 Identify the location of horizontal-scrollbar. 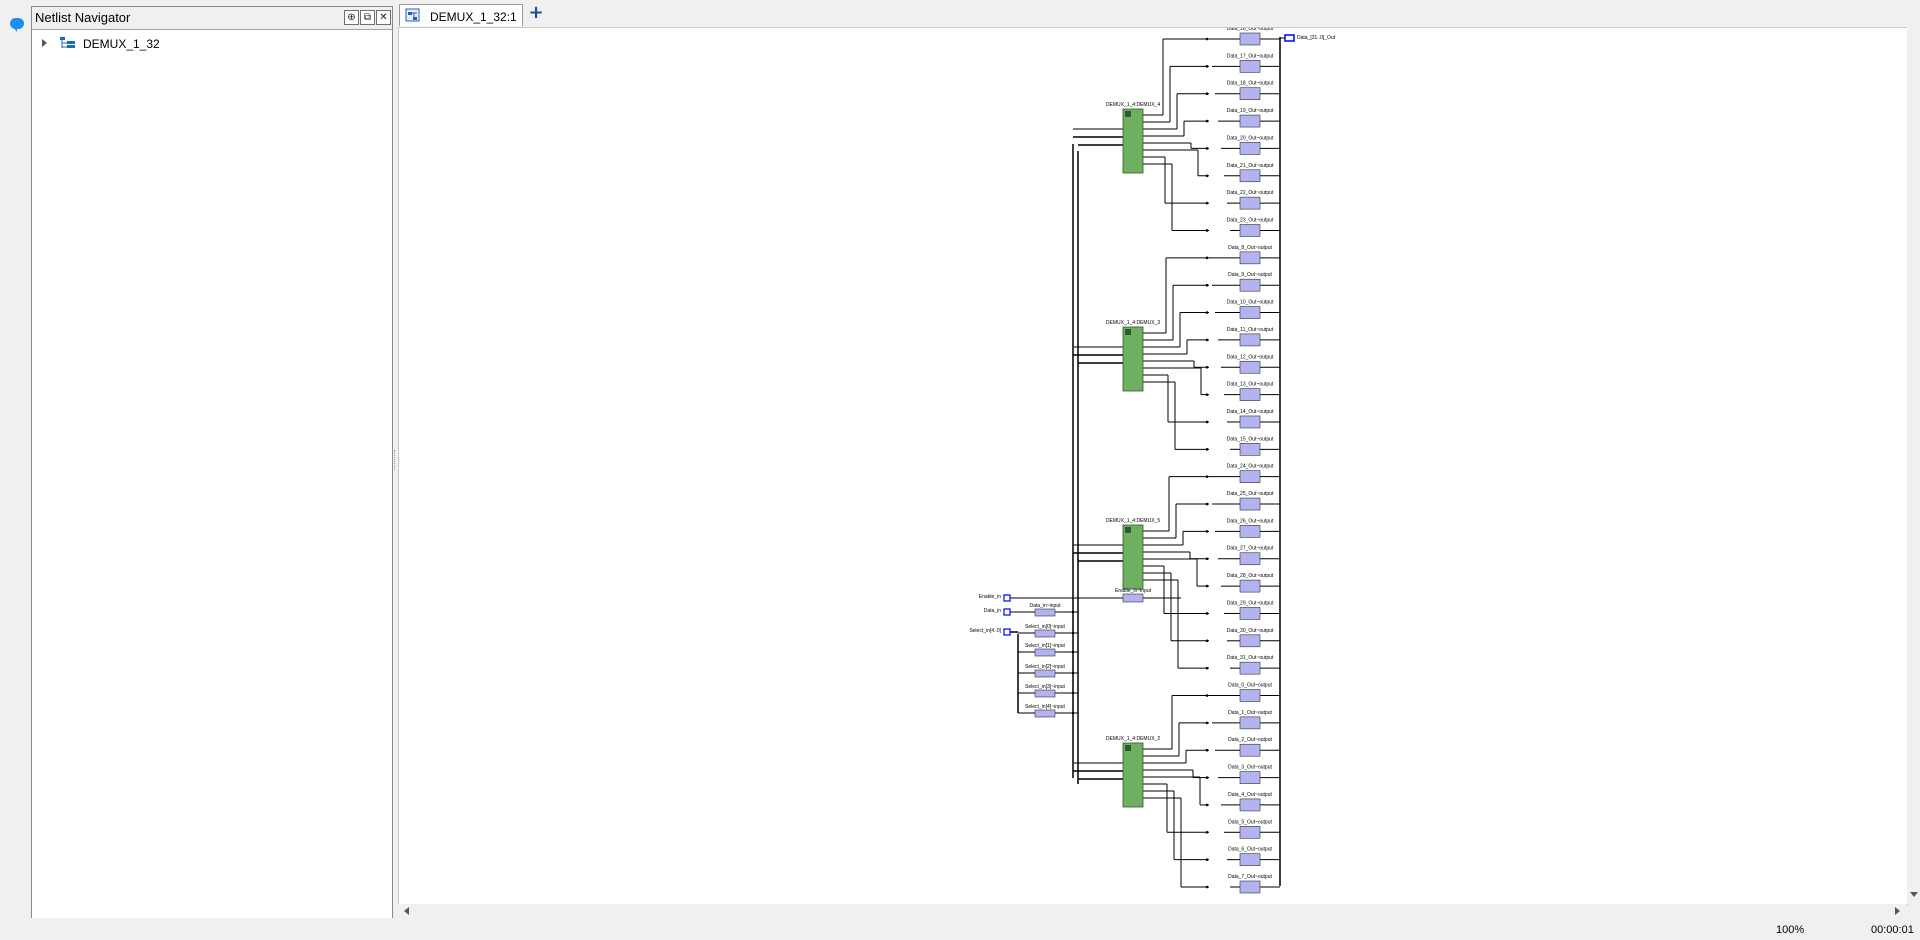
(1152, 911).